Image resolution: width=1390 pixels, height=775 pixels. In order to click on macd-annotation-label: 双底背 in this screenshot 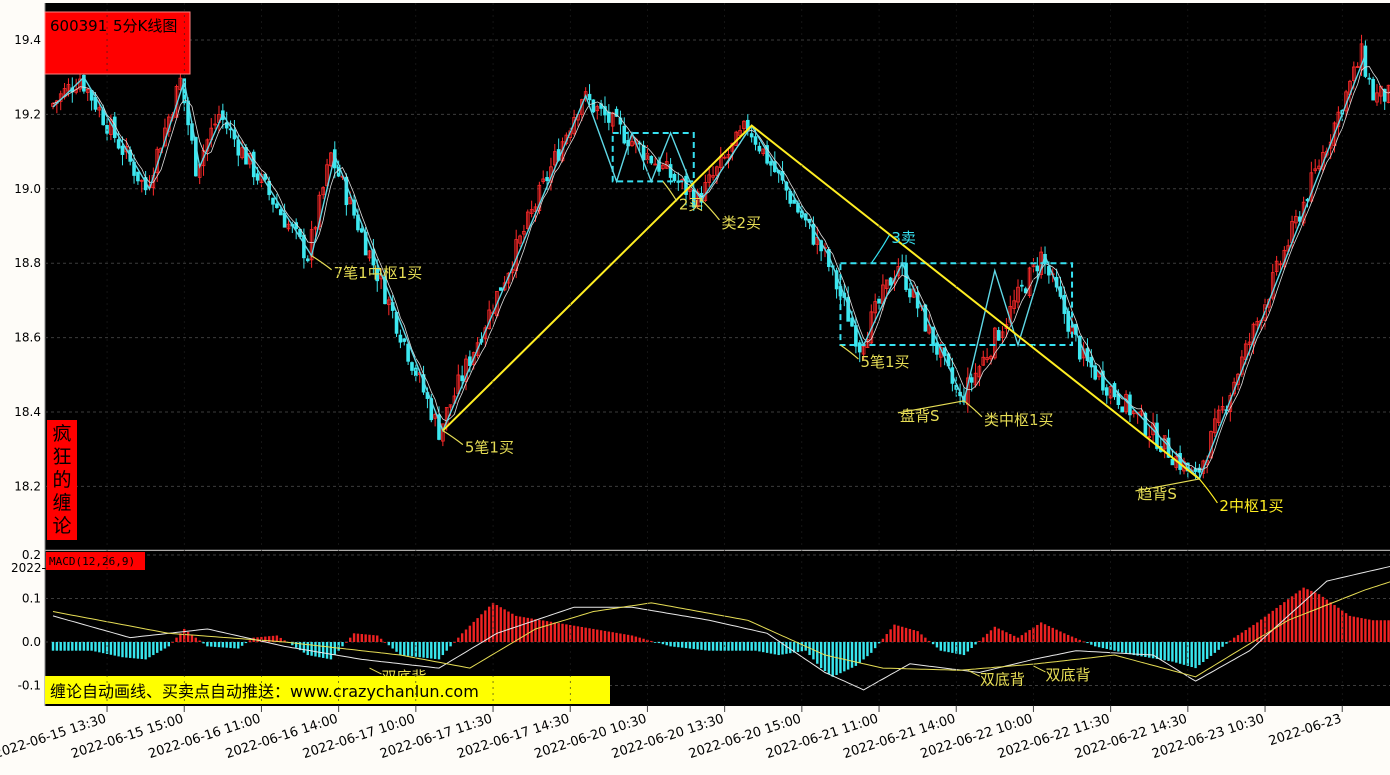, I will do `click(1067, 675)`.